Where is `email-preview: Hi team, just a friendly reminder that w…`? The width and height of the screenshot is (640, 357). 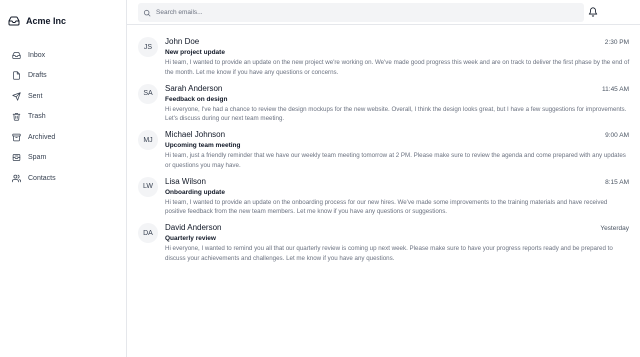 email-preview: Hi team, just a friendly reminder that w… is located at coordinates (395, 160).